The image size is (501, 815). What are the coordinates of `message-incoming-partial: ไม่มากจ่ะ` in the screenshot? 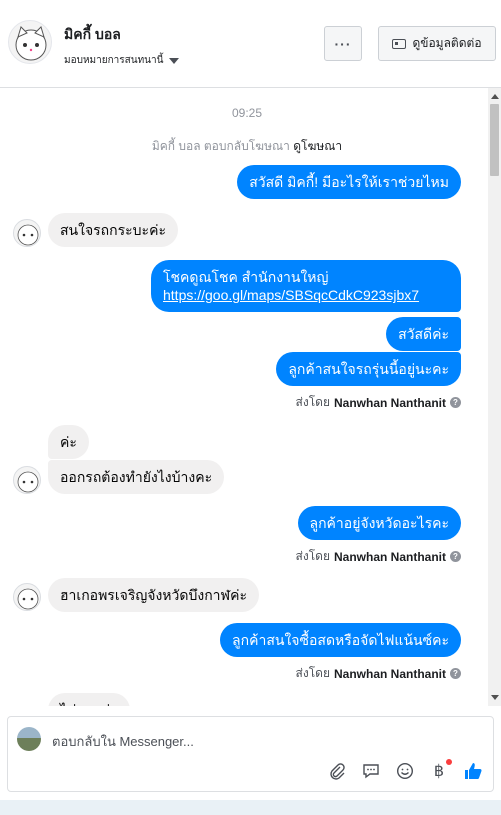 It's located at (89, 699).